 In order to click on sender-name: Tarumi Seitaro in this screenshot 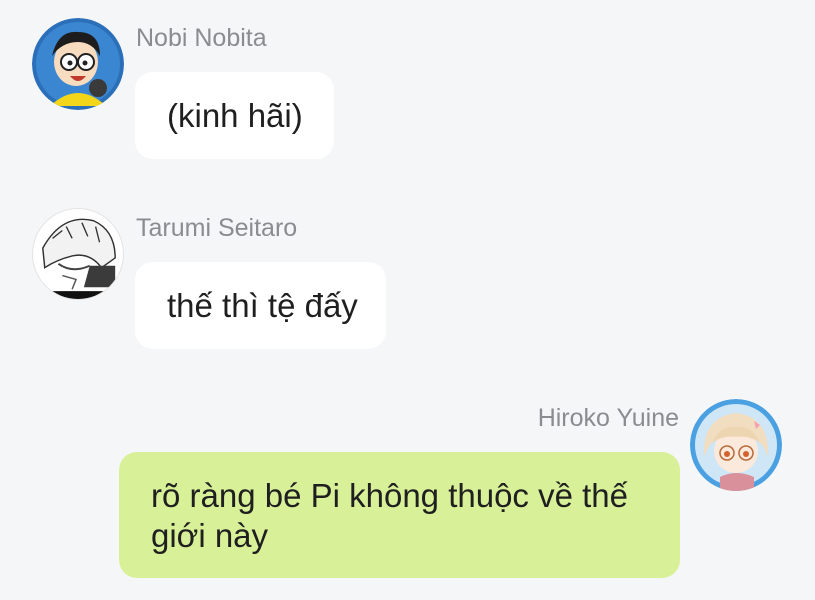, I will do `click(217, 228)`.